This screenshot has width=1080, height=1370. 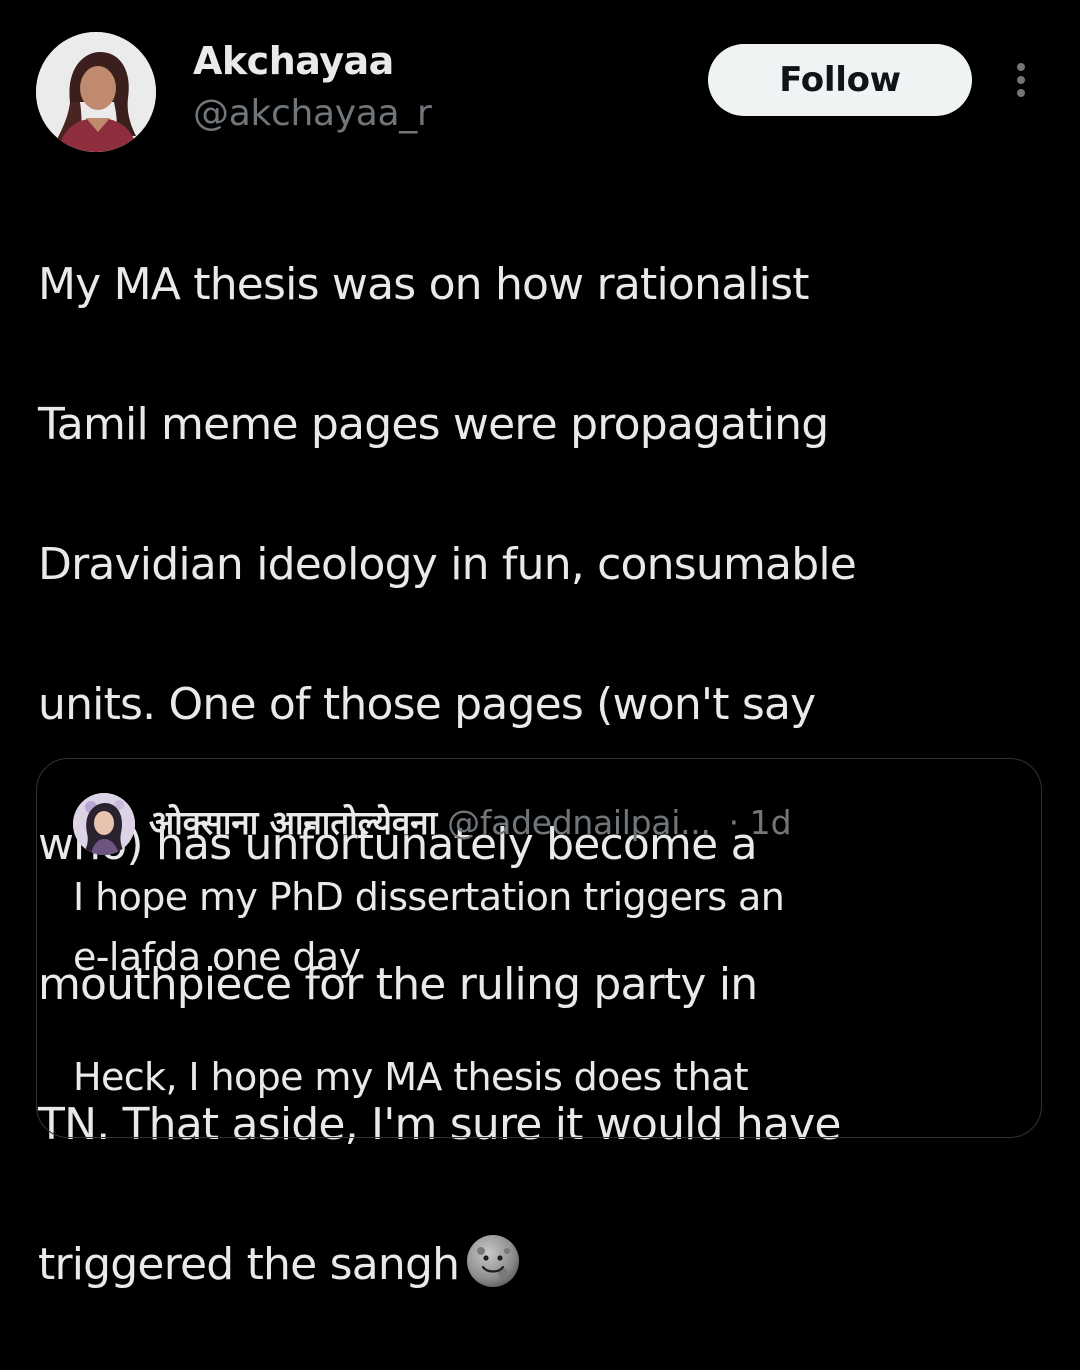 I want to click on author-avatar, so click(x=96, y=92).